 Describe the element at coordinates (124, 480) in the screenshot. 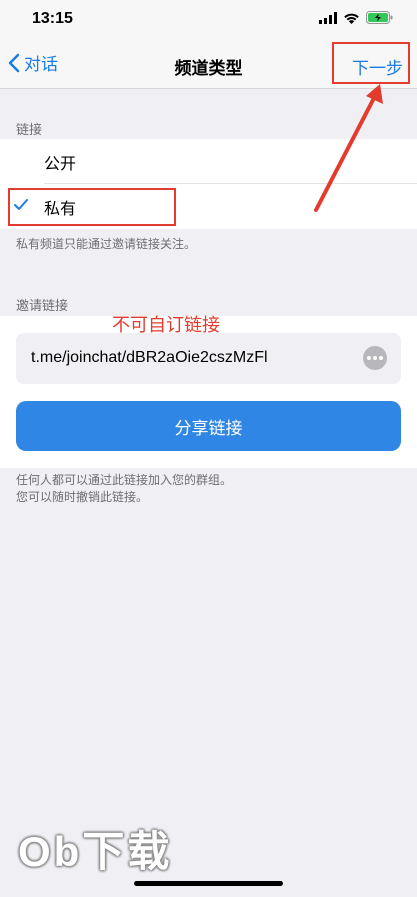

I see `invite-hint-line: 任何人都可以通过此链接加入您的群组。` at that location.